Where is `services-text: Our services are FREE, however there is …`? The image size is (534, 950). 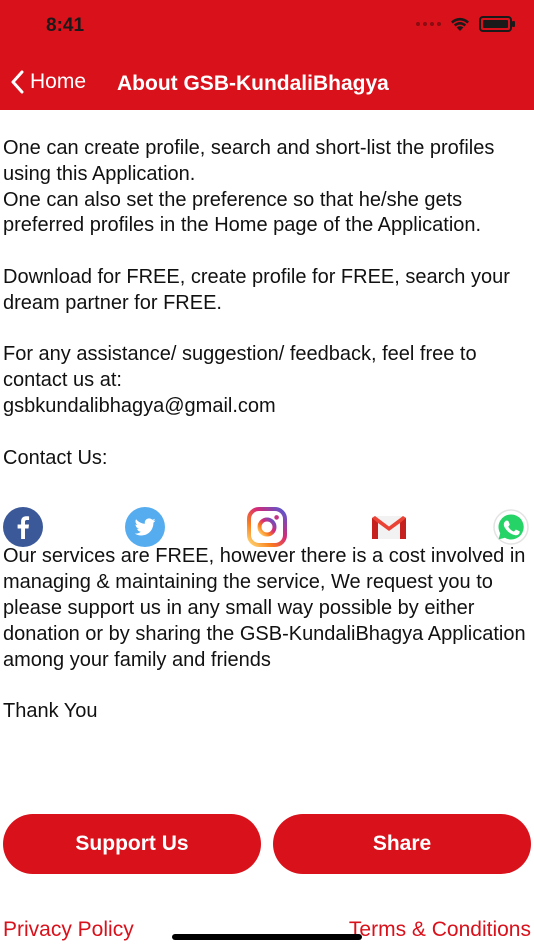
services-text: Our services are FREE, however there is … is located at coordinates (264, 608).